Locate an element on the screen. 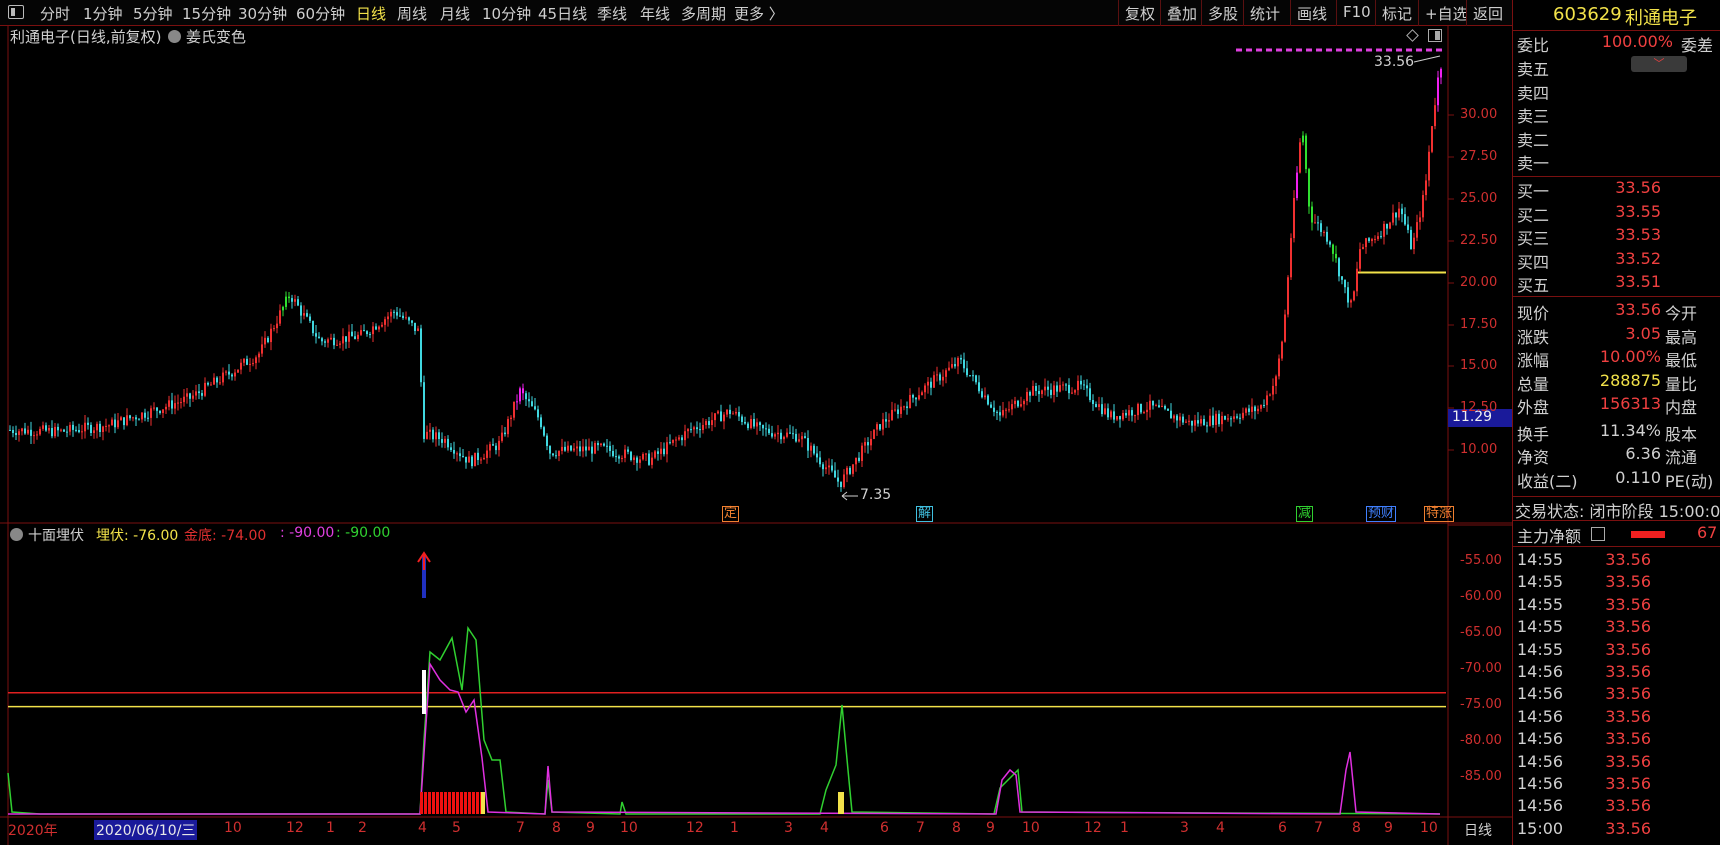 This screenshot has width=1720, height=845. buy-level-row: 买一 33.56 is located at coordinates (1618, 189).